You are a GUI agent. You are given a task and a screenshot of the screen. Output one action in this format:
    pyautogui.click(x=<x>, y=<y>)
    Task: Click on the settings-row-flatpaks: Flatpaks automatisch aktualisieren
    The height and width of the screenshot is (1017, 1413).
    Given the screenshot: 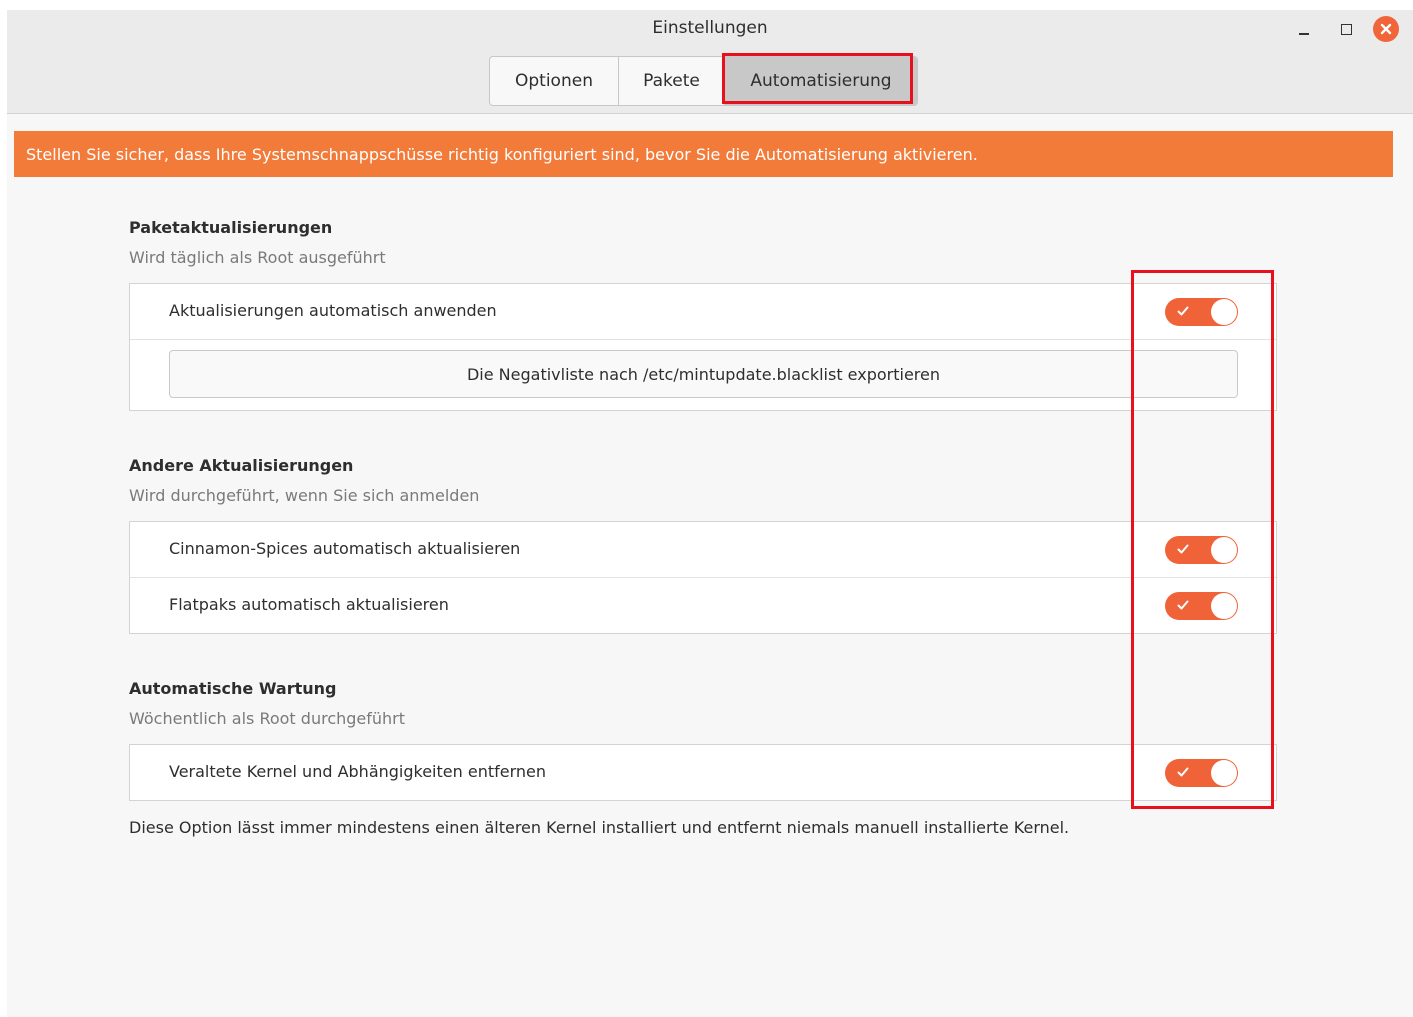 What is the action you would take?
    pyautogui.click(x=703, y=606)
    